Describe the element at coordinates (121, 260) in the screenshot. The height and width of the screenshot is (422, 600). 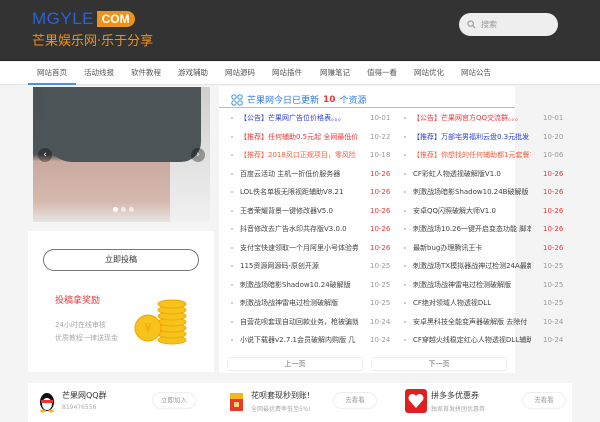
I see `submit-post-button: 立即投稿` at that location.